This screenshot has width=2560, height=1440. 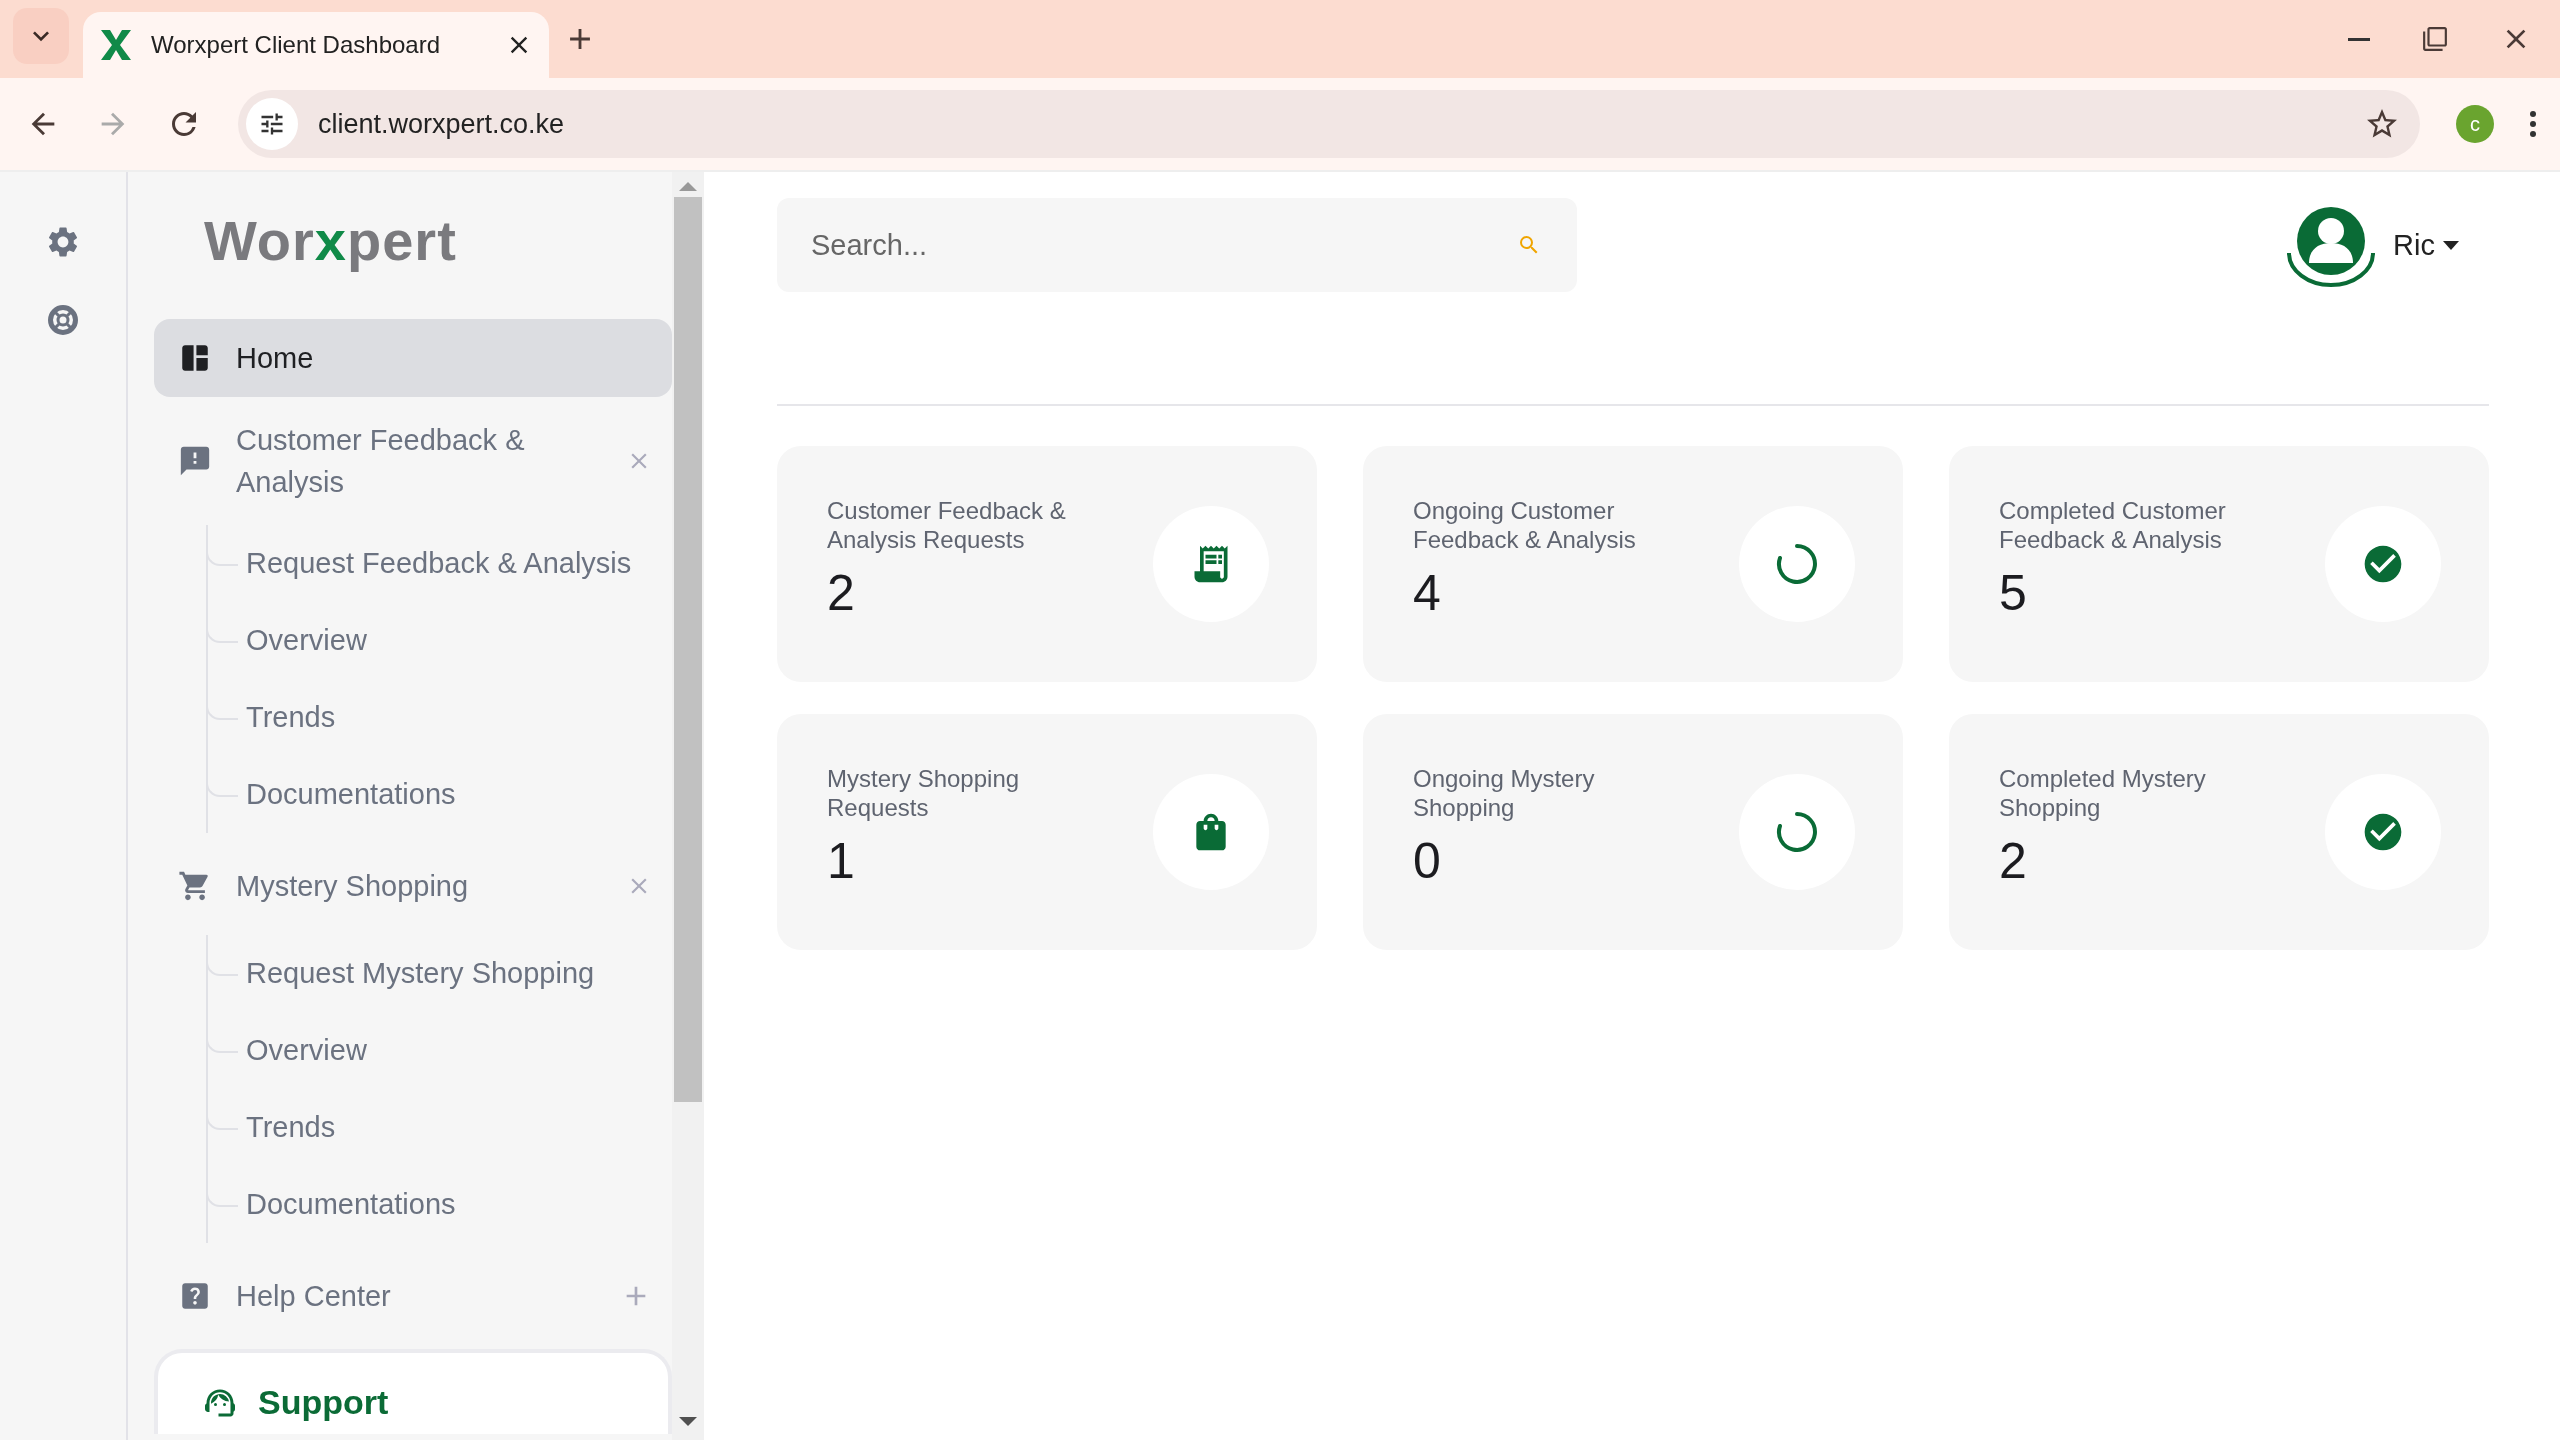 What do you see at coordinates (440, 973) in the screenshot?
I see `nav-subitem: Request Mystery Shopping` at bounding box center [440, 973].